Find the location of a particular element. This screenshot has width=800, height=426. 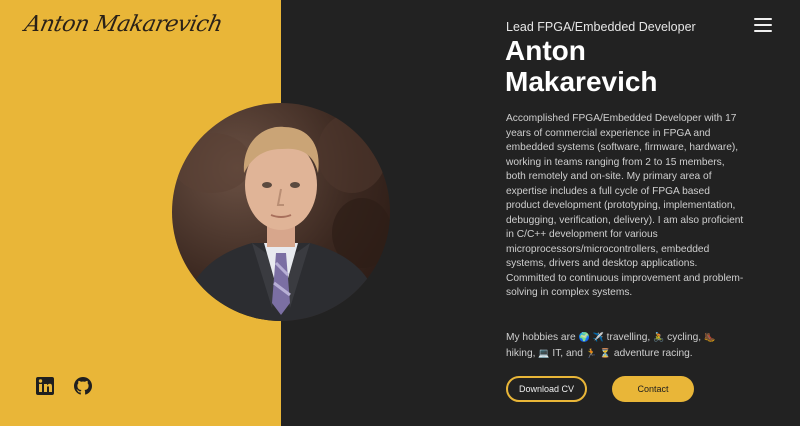

hobby-cycling: cycling, is located at coordinates (684, 337).